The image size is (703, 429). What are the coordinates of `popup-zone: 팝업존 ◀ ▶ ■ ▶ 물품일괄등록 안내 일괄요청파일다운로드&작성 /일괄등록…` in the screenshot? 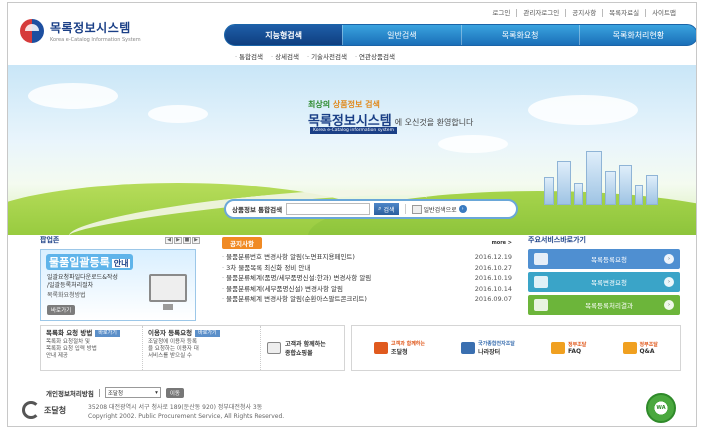 It's located at (120, 278).